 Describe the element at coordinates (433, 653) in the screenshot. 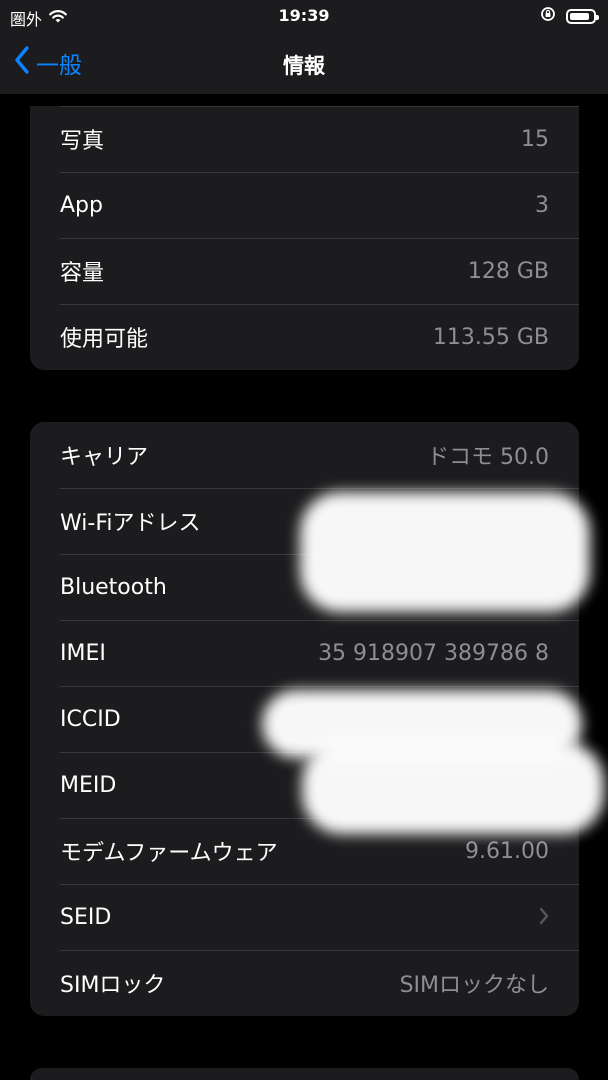

I see `row-value: 35 918907 389786 8` at that location.